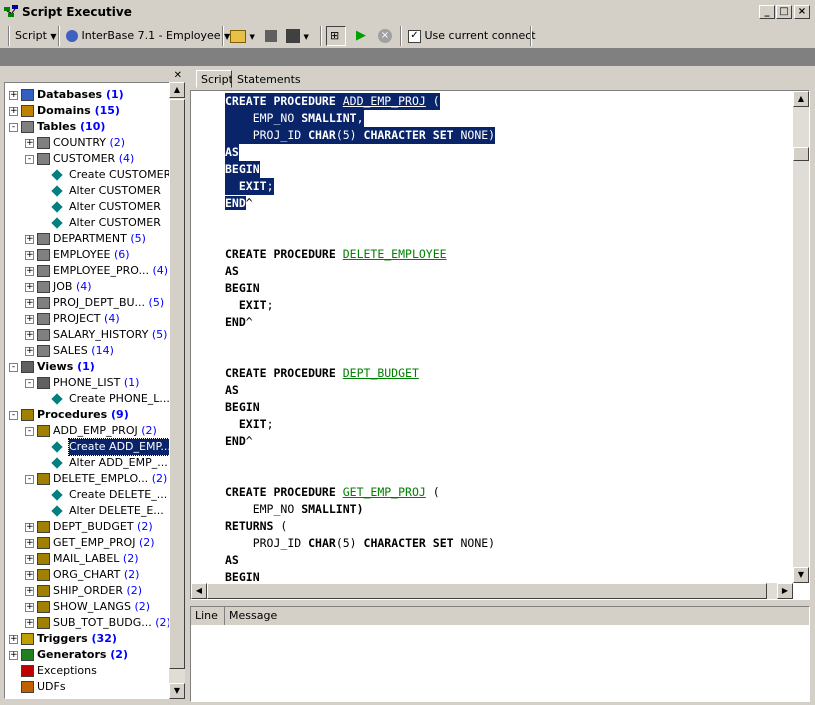 The height and width of the screenshot is (705, 815). What do you see at coordinates (178, 75) in the screenshot?
I see `close-panel-icon: ✕` at bounding box center [178, 75].